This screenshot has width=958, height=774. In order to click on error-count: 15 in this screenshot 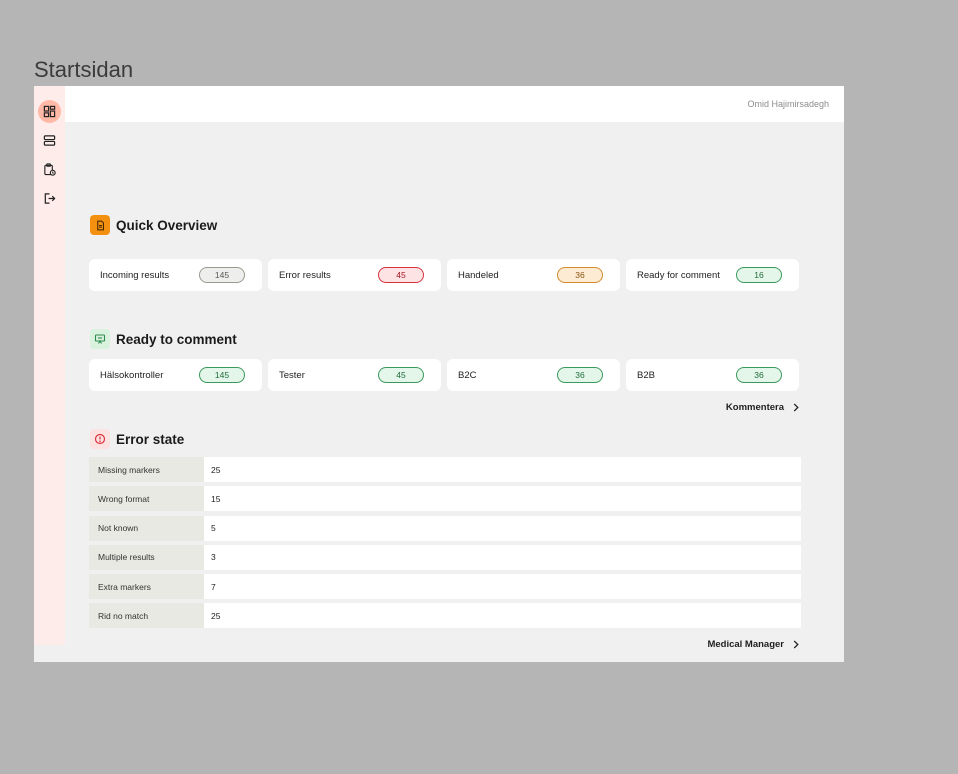, I will do `click(502, 499)`.